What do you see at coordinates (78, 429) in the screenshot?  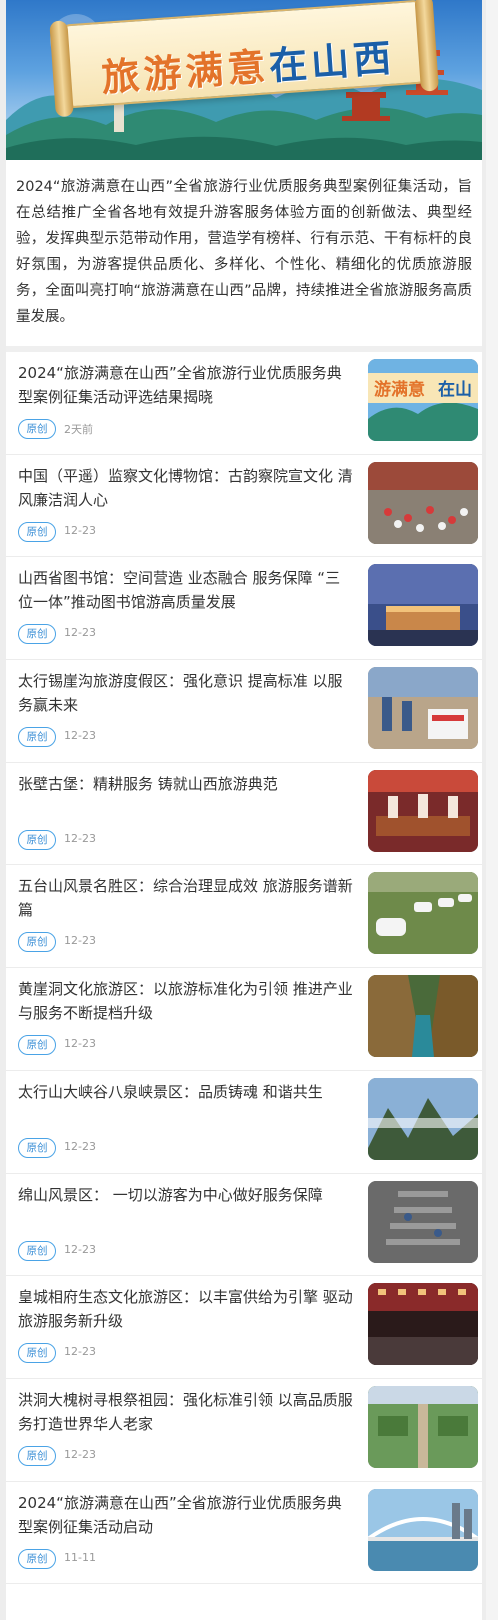 I see `article-date: 2天前` at bounding box center [78, 429].